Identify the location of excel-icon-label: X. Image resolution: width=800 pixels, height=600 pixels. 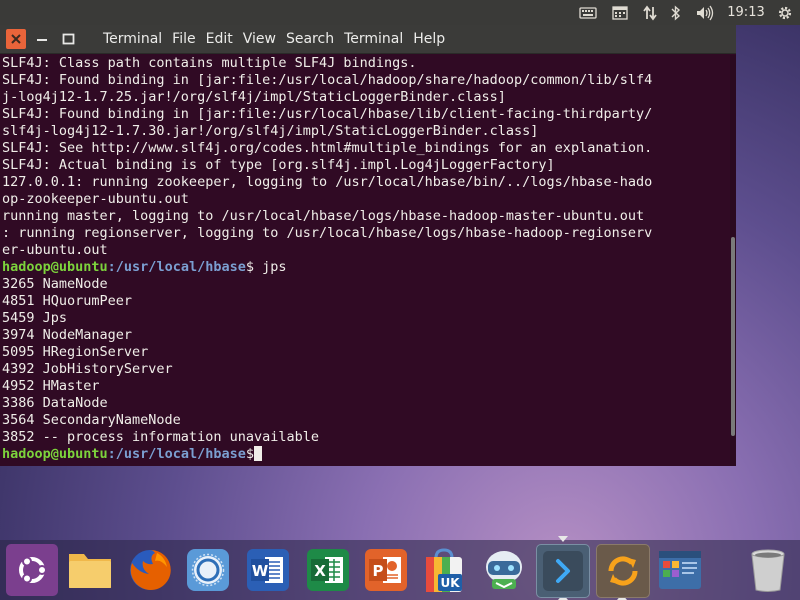
(320, 571).